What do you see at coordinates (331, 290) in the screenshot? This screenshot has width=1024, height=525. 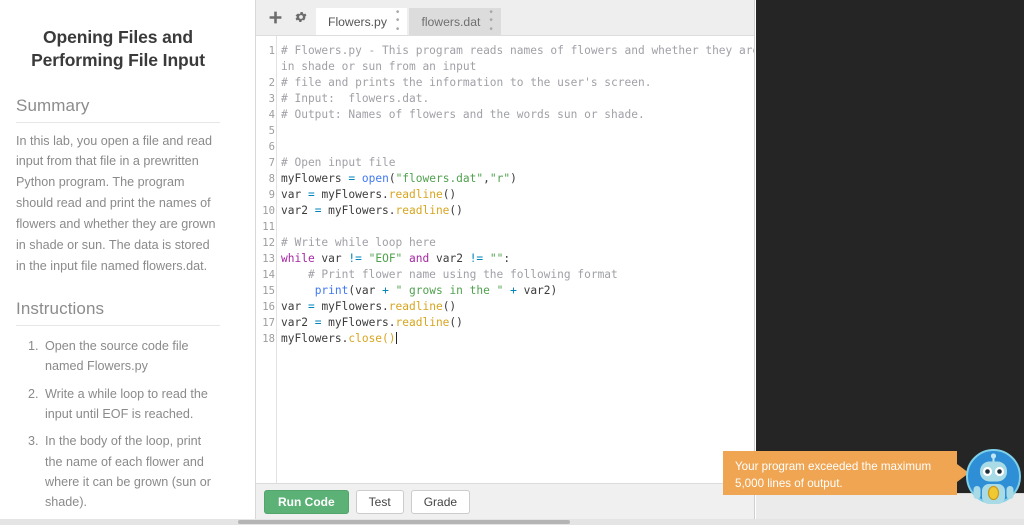 I see `code-token: print` at bounding box center [331, 290].